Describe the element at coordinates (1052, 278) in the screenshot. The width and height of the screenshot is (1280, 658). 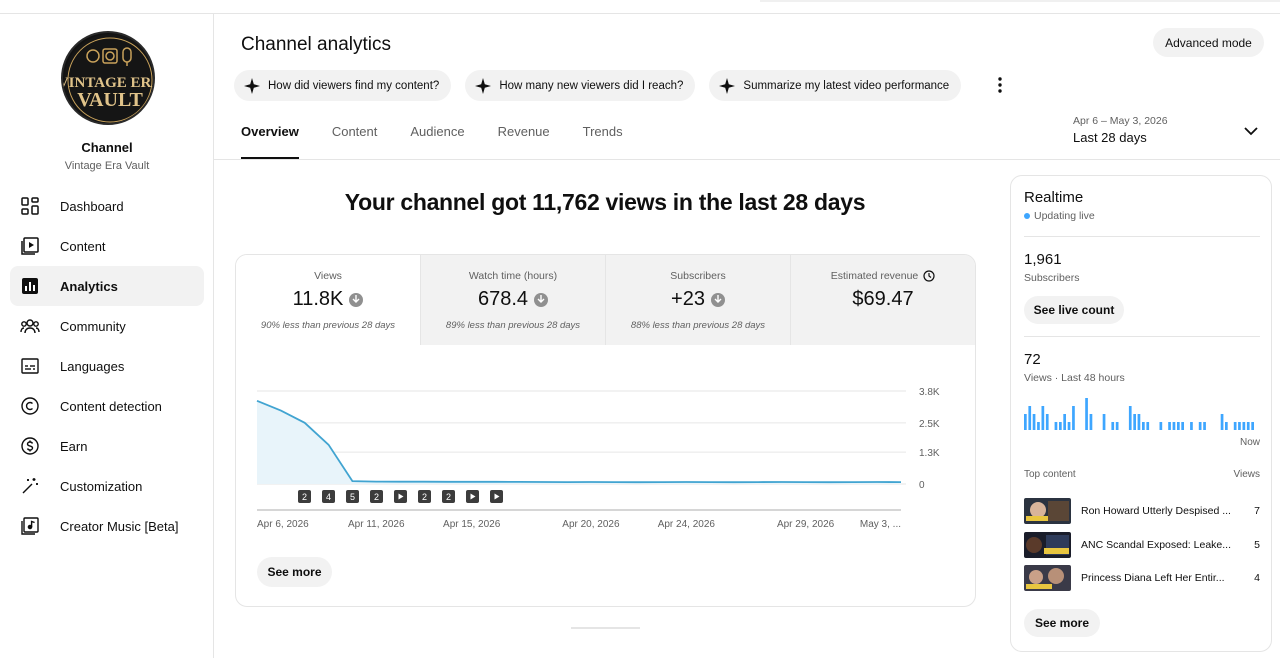
I see `subscriber-label: Subscribers` at that location.